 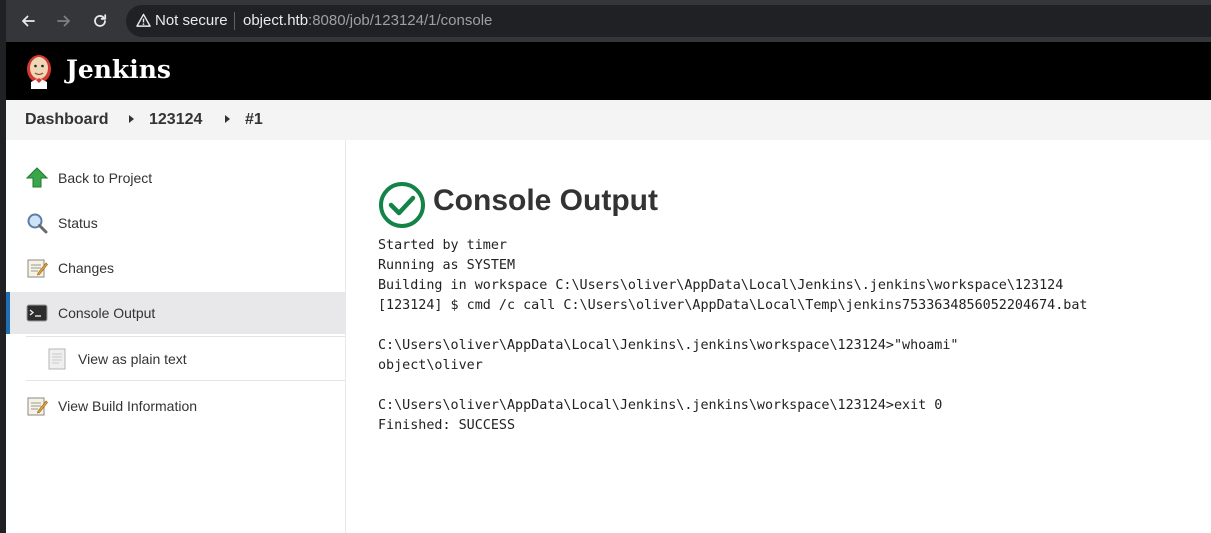 I want to click on url-text: object.htb:8080/job/123124/1/console, so click(x=367, y=21).